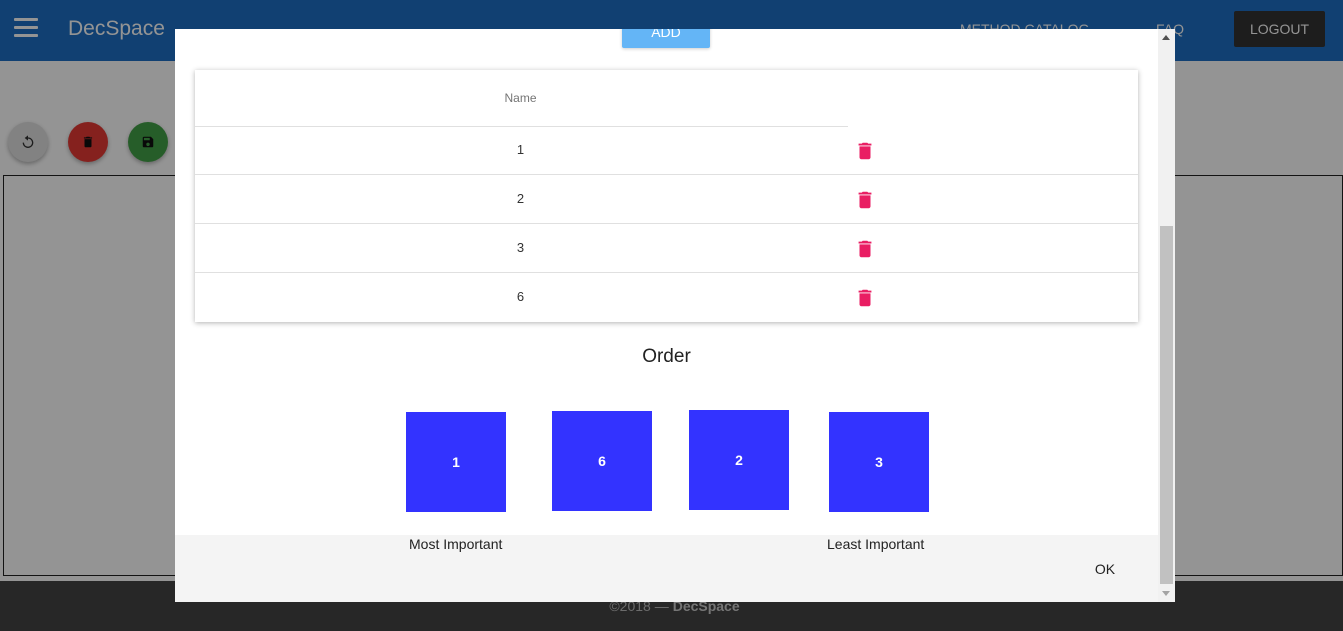 This screenshot has height=631, width=1343. Describe the element at coordinates (602, 461) in the screenshot. I see `order-item: 6` at that location.